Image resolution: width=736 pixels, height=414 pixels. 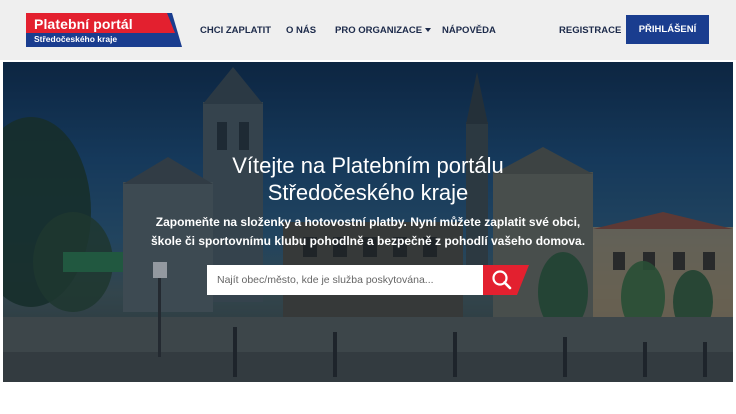 I want to click on search-icon, so click(x=506, y=280).